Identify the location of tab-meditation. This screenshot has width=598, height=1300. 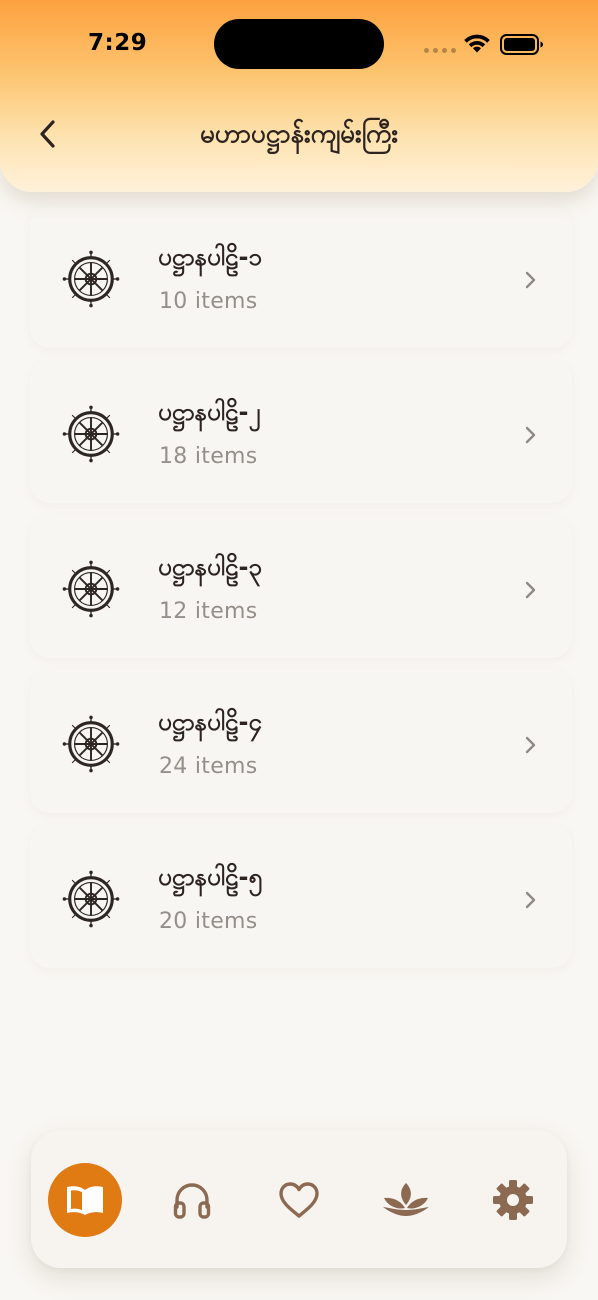
(406, 1200).